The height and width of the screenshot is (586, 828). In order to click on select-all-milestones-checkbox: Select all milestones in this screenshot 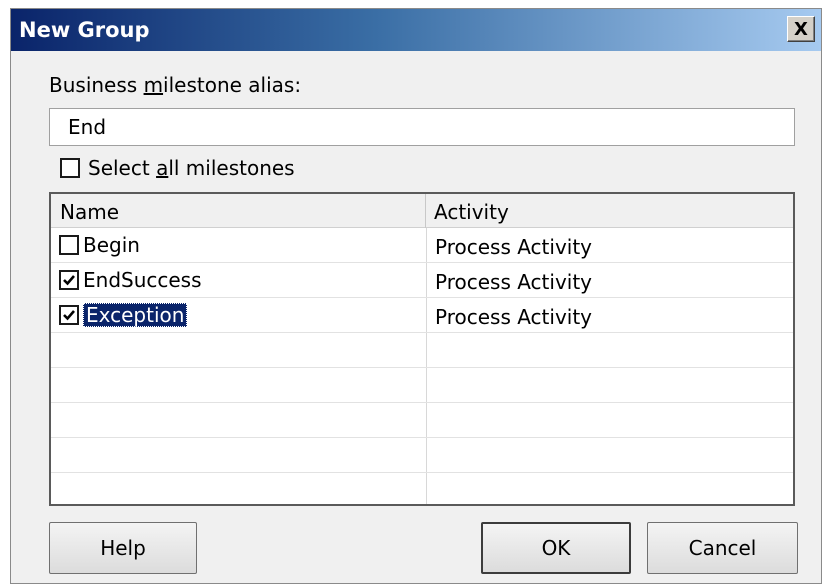, I will do `click(177, 168)`.